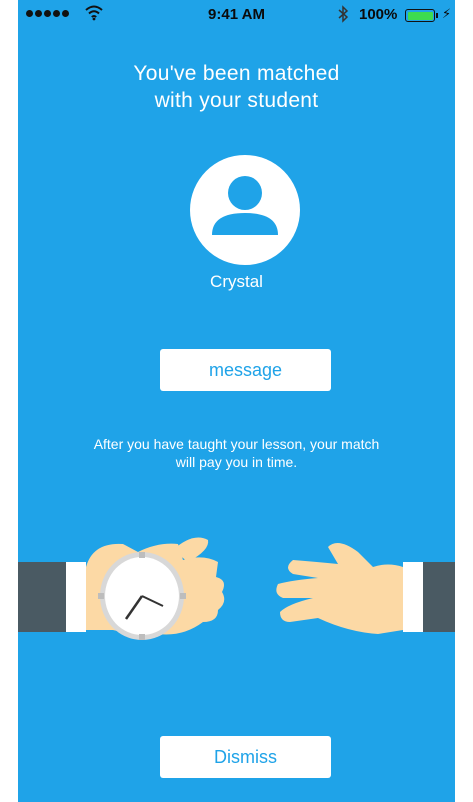 The height and width of the screenshot is (802, 473). Describe the element at coordinates (378, 14) in the screenshot. I see `battery-percentage: 100%` at that location.